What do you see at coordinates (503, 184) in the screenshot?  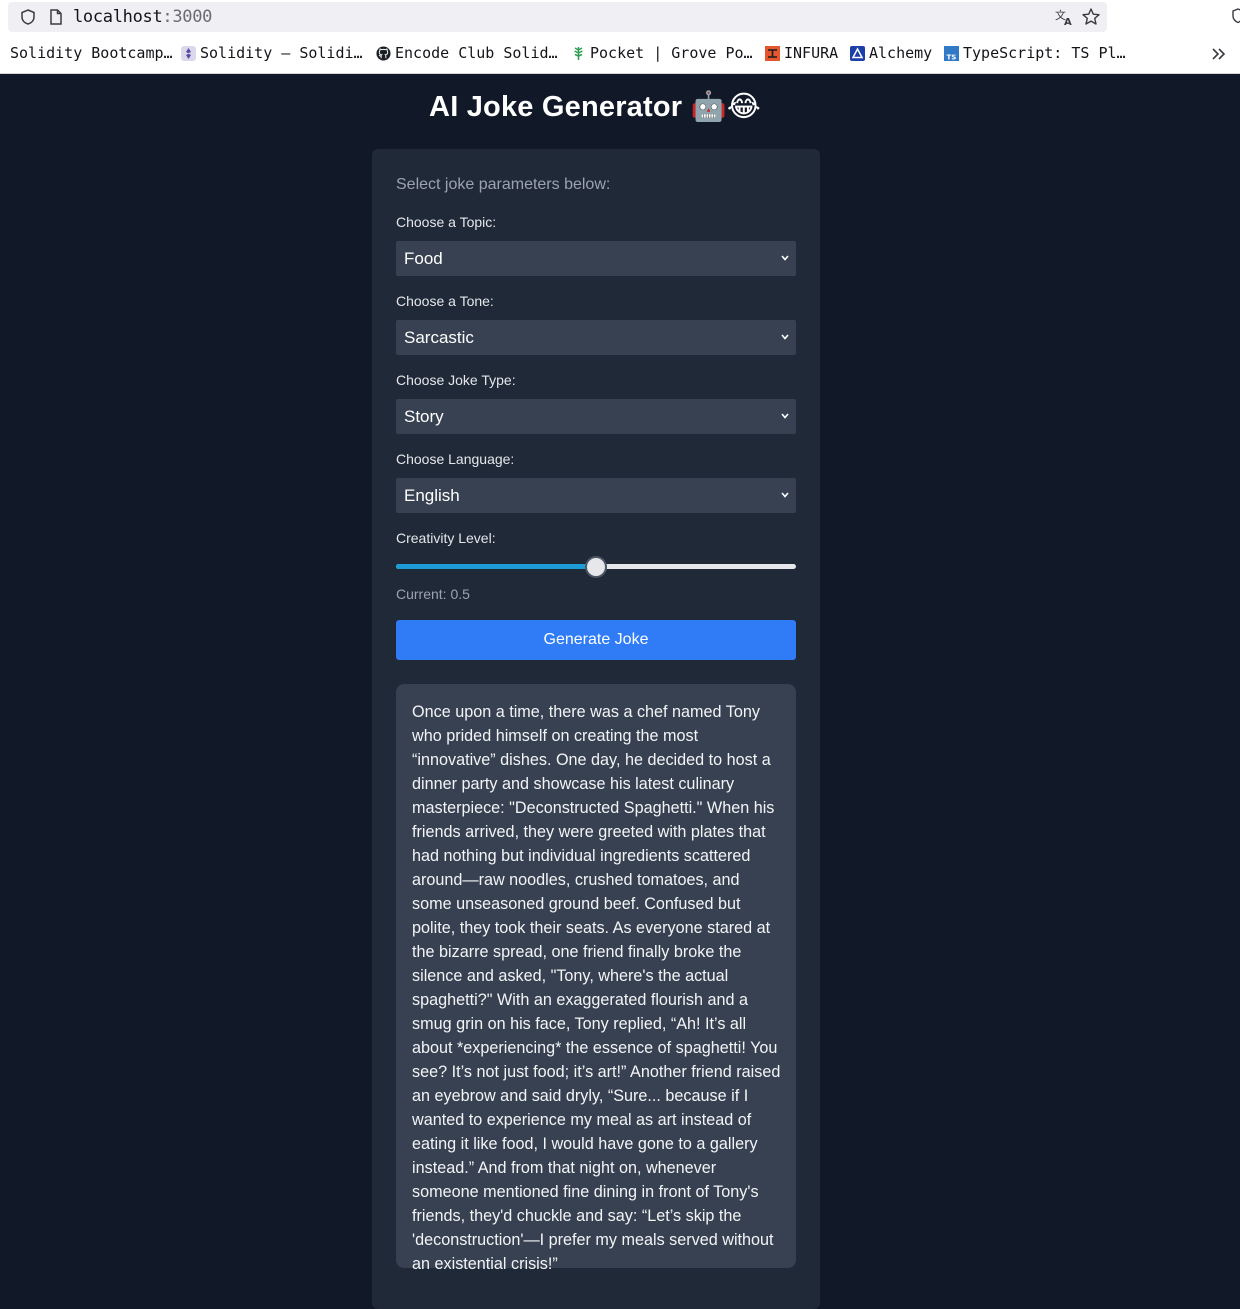 I see `form-subtitle: Select joke parameters below:` at bounding box center [503, 184].